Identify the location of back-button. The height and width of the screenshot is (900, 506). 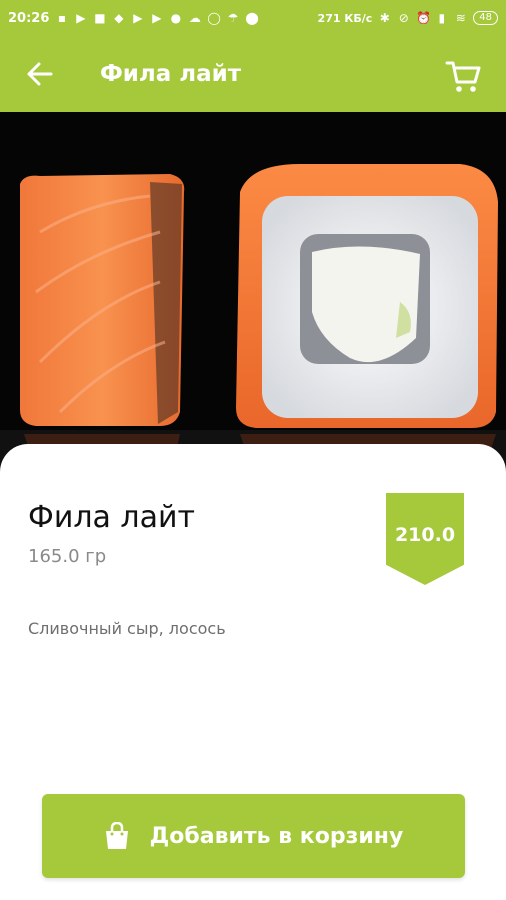
(40, 74).